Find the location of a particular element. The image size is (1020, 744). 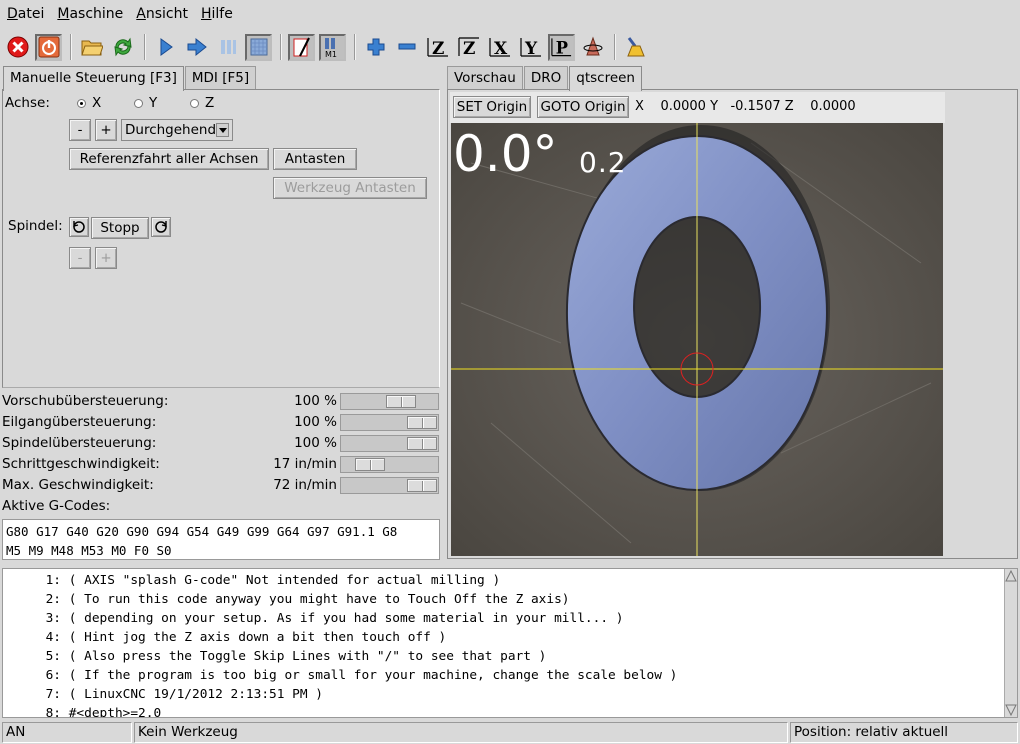

jog-speed-unit: in/min is located at coordinates (315, 464).